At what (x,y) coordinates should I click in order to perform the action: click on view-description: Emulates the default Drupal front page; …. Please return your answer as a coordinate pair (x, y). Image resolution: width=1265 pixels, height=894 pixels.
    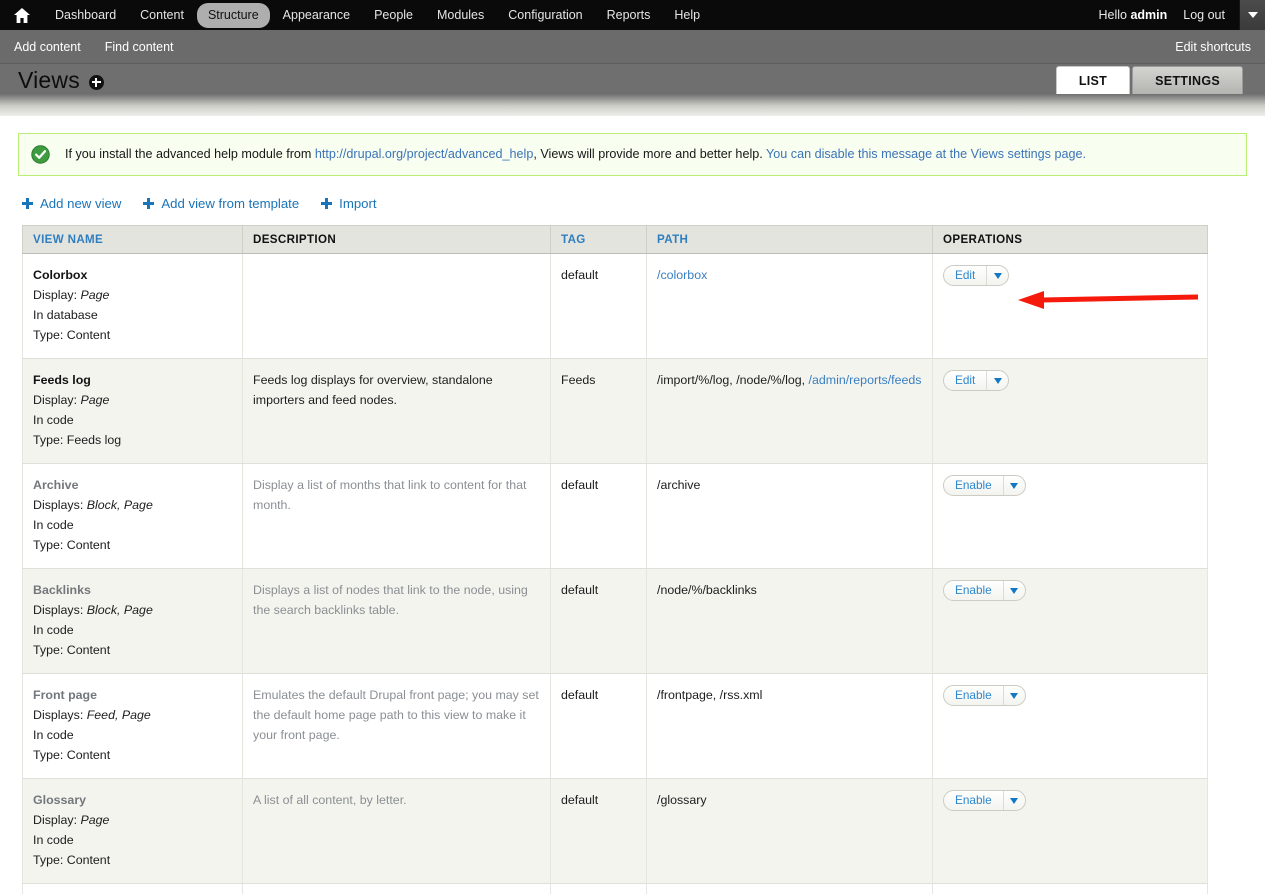
    Looking at the image, I should click on (396, 715).